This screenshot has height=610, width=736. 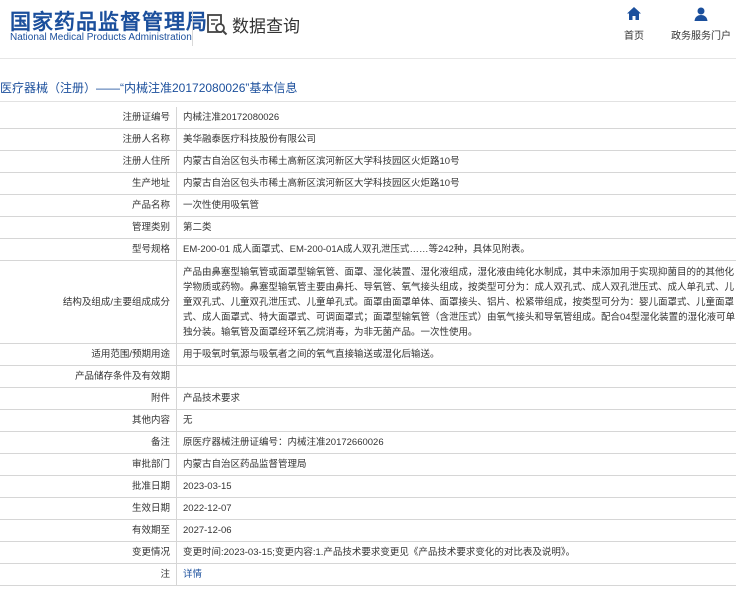 What do you see at coordinates (456, 464) in the screenshot?
I see `field-value: 内蒙古自治区药品监督管理局` at bounding box center [456, 464].